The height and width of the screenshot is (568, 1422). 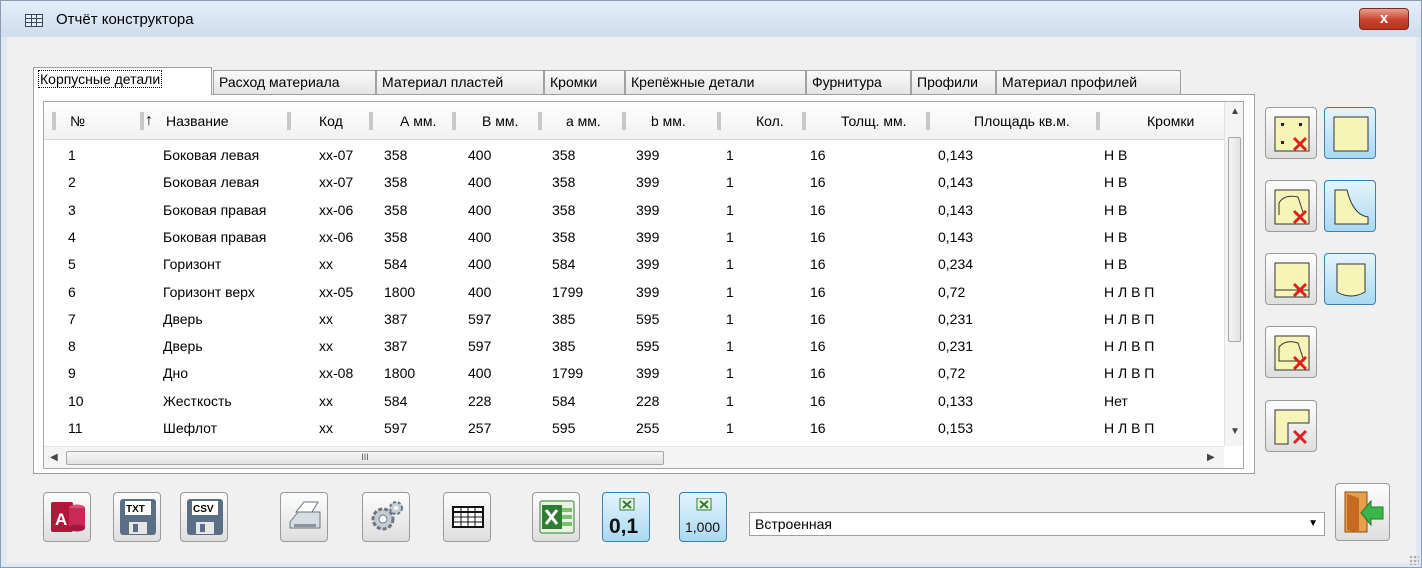 What do you see at coordinates (304, 517) in the screenshot?
I see `print-button` at bounding box center [304, 517].